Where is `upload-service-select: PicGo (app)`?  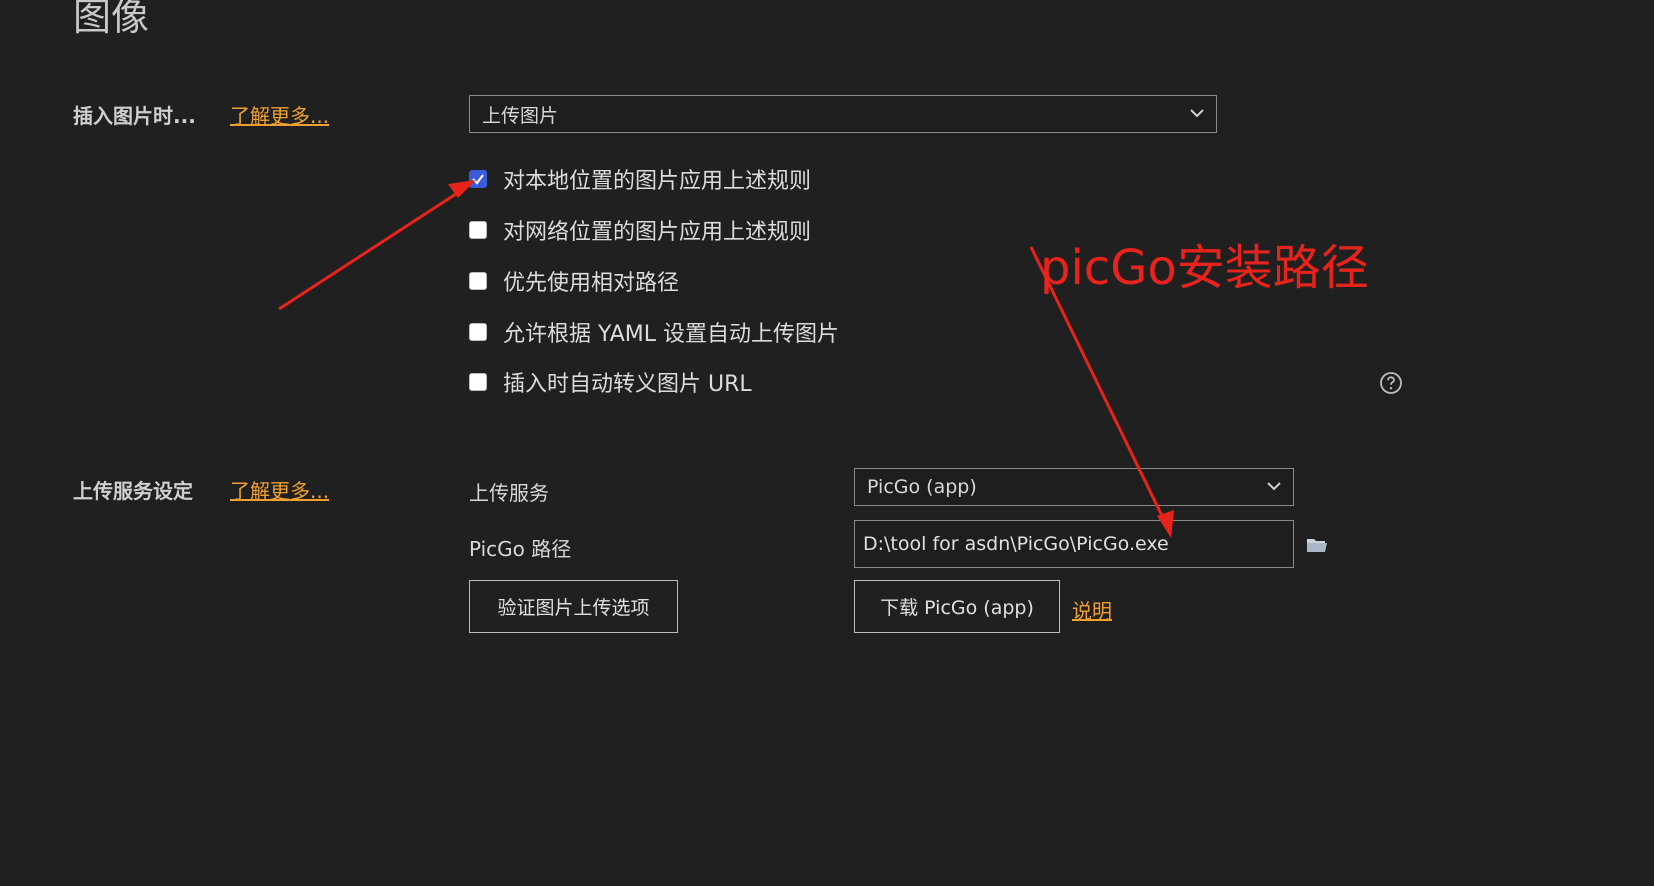
upload-service-select: PicGo (app) is located at coordinates (1074, 487).